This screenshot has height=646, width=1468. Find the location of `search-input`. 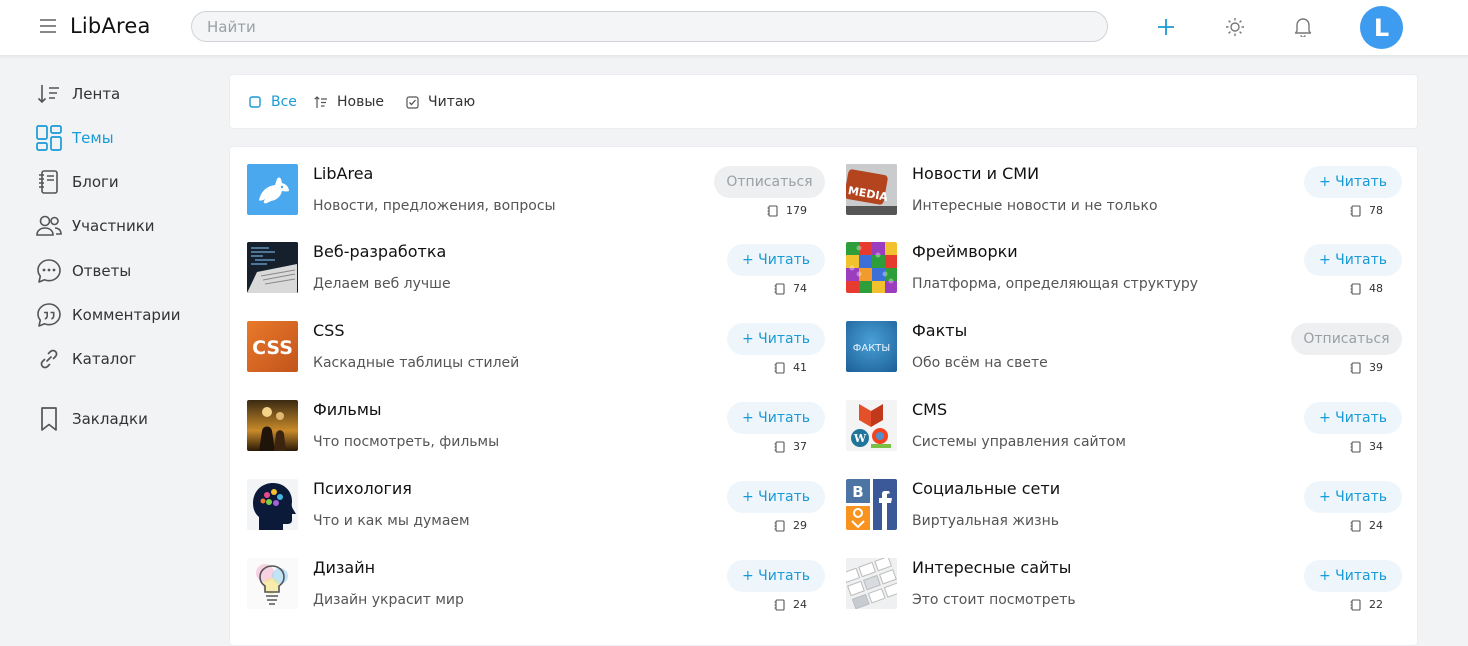

search-input is located at coordinates (649, 26).